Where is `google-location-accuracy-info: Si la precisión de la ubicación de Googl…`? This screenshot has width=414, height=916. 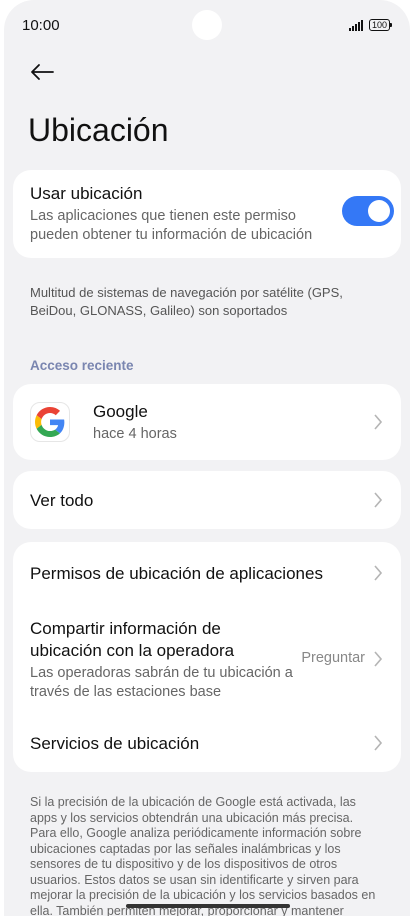 google-location-accuracy-info: Si la precisión de la ubicación de Googl… is located at coordinates (203, 855).